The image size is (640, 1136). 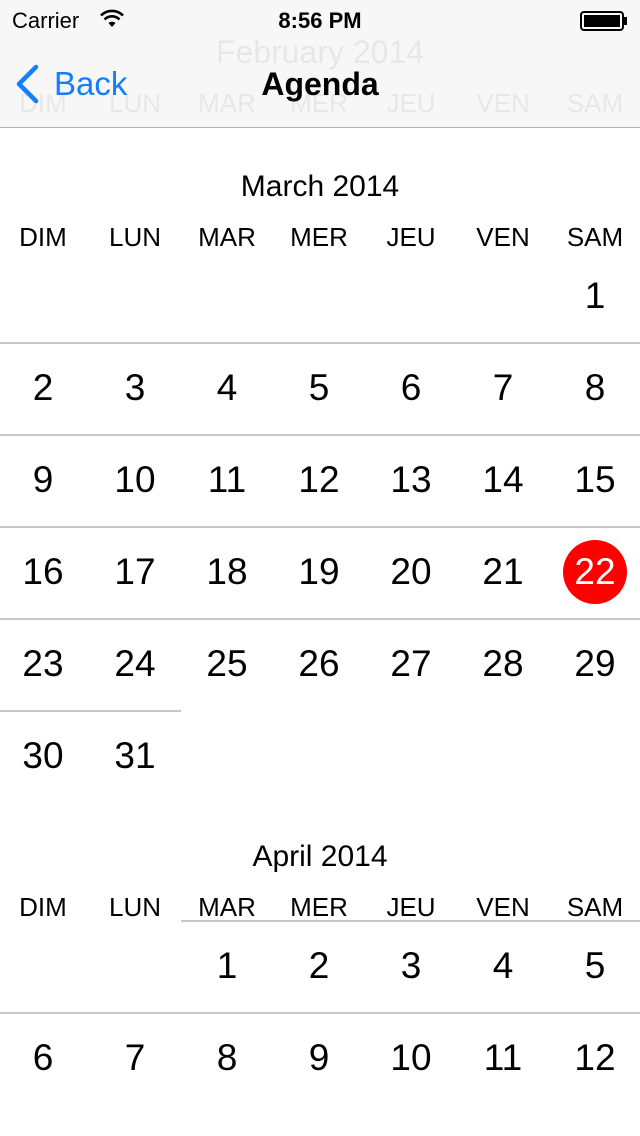 I want to click on day-cell: 28, so click(x=503, y=664).